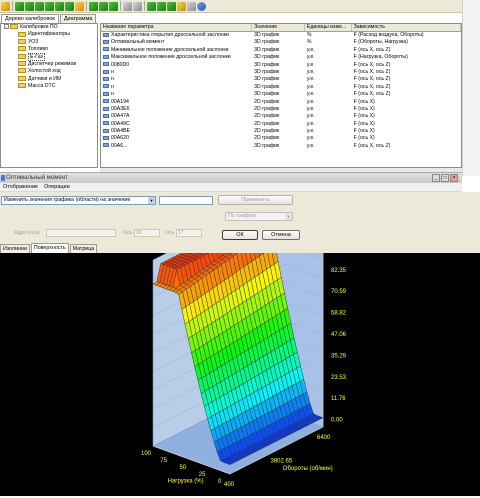  Describe the element at coordinates (281, 124) in the screenshot. I see `table-row: 00A49C2D графику.е.F (ось X)` at that location.